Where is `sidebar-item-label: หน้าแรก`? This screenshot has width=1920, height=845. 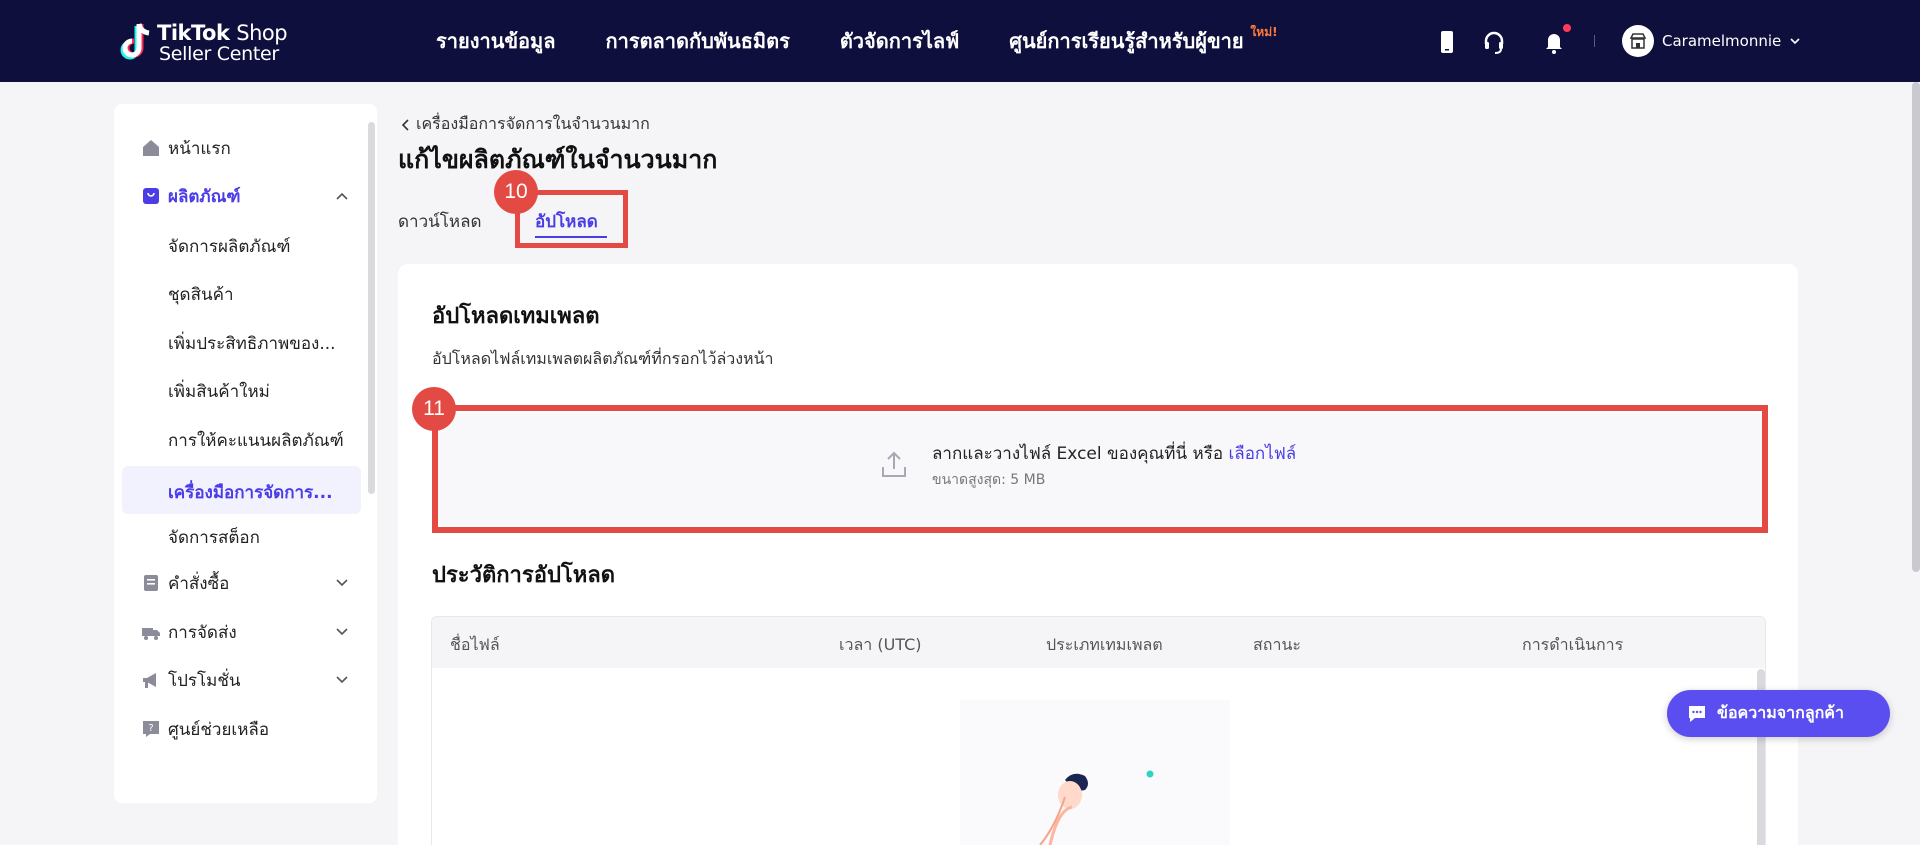 sidebar-item-label: หน้าแรก is located at coordinates (199, 148).